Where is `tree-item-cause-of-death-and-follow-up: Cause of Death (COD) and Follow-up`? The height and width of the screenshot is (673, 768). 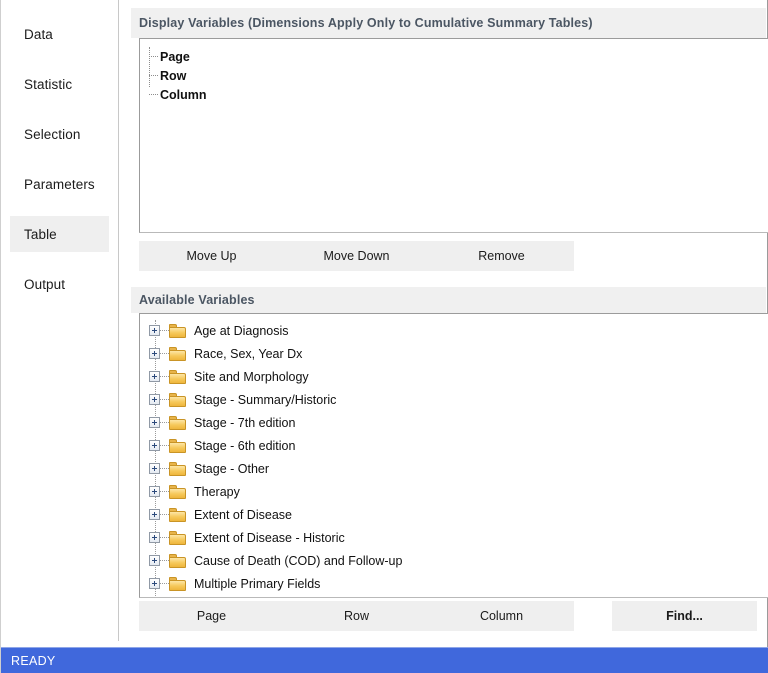 tree-item-cause-of-death-and-follow-up: Cause of Death (COD) and Follow-up is located at coordinates (454, 560).